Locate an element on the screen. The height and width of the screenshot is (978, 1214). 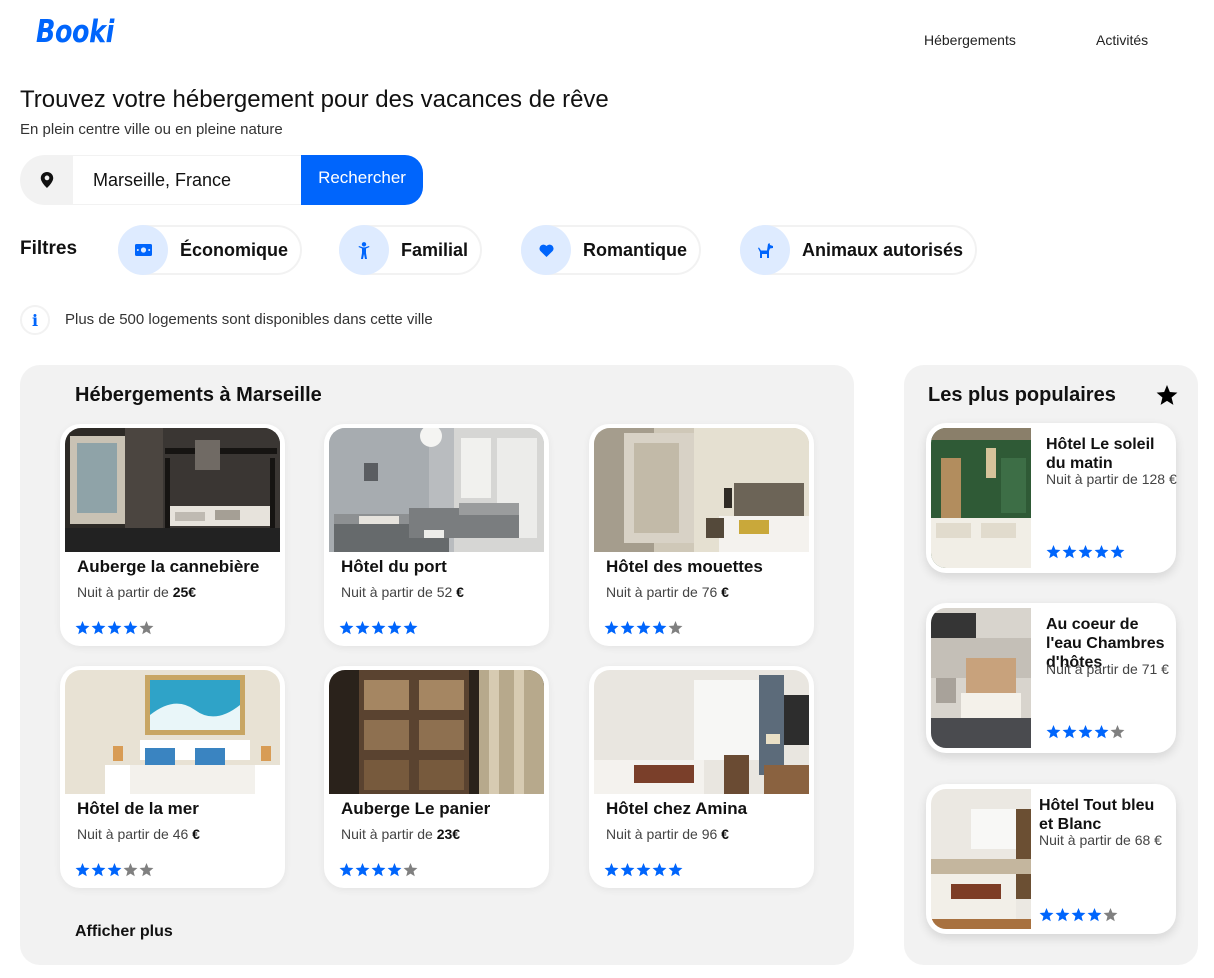
accommodation-price: Nuit à partir de 96 € is located at coordinates (667, 834).